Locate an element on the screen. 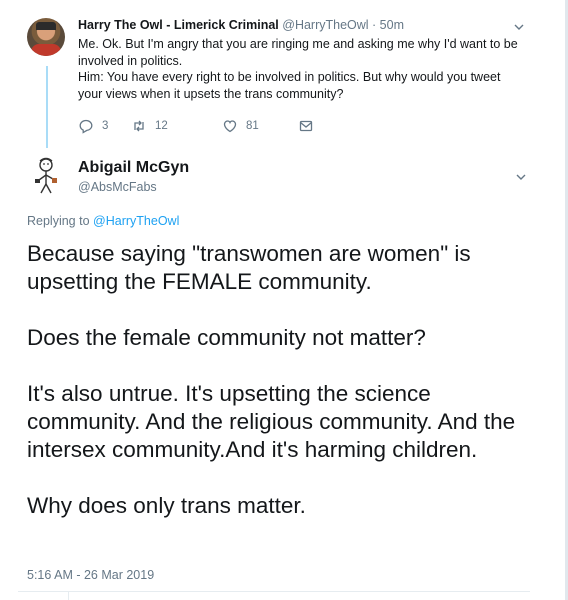  tweet-timestamp: 5:16 AM - 26 Mar 2019 is located at coordinates (90, 575).